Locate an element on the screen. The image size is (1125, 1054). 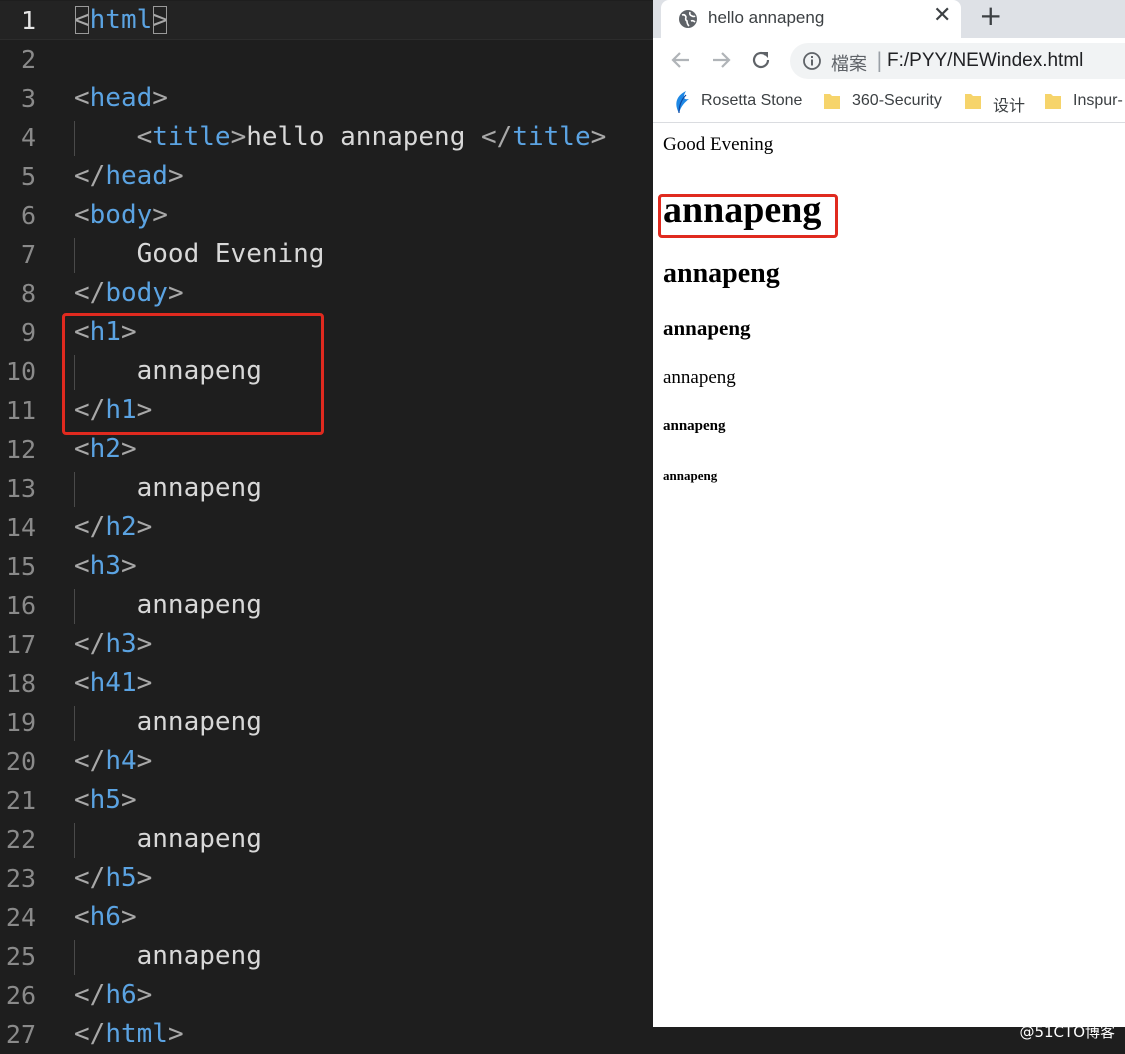
tab-strip: hello annapeng ✕ + is located at coordinates (889, 19).